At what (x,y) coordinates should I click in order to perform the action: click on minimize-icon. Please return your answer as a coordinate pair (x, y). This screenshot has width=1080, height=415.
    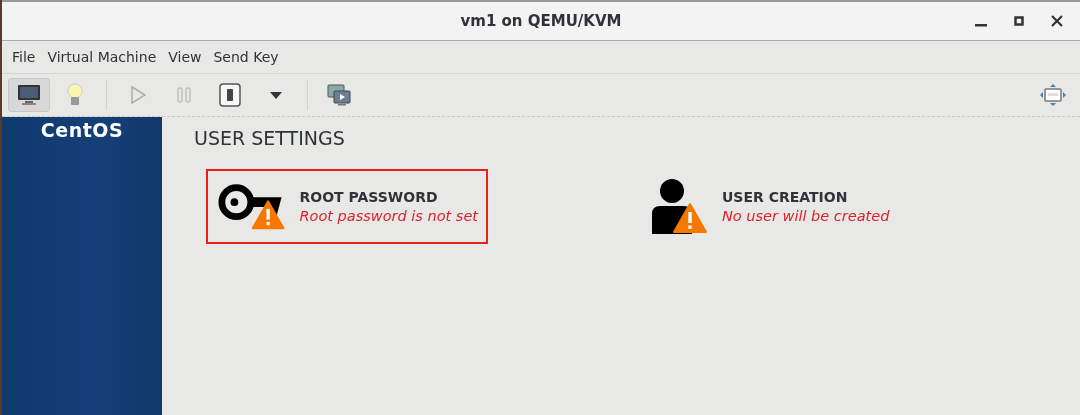
    Looking at the image, I should click on (981, 25).